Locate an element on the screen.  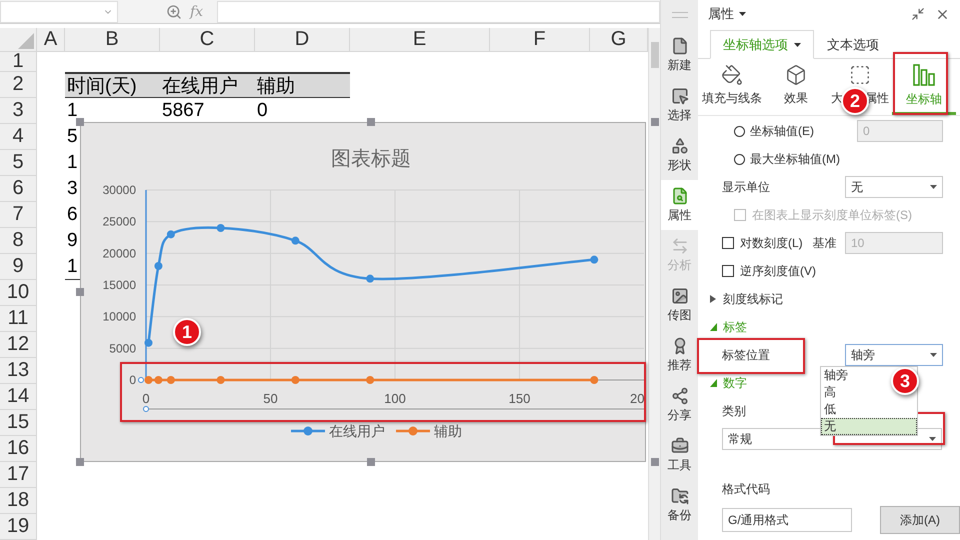
x-axis-label: 20 is located at coordinates (637, 398).